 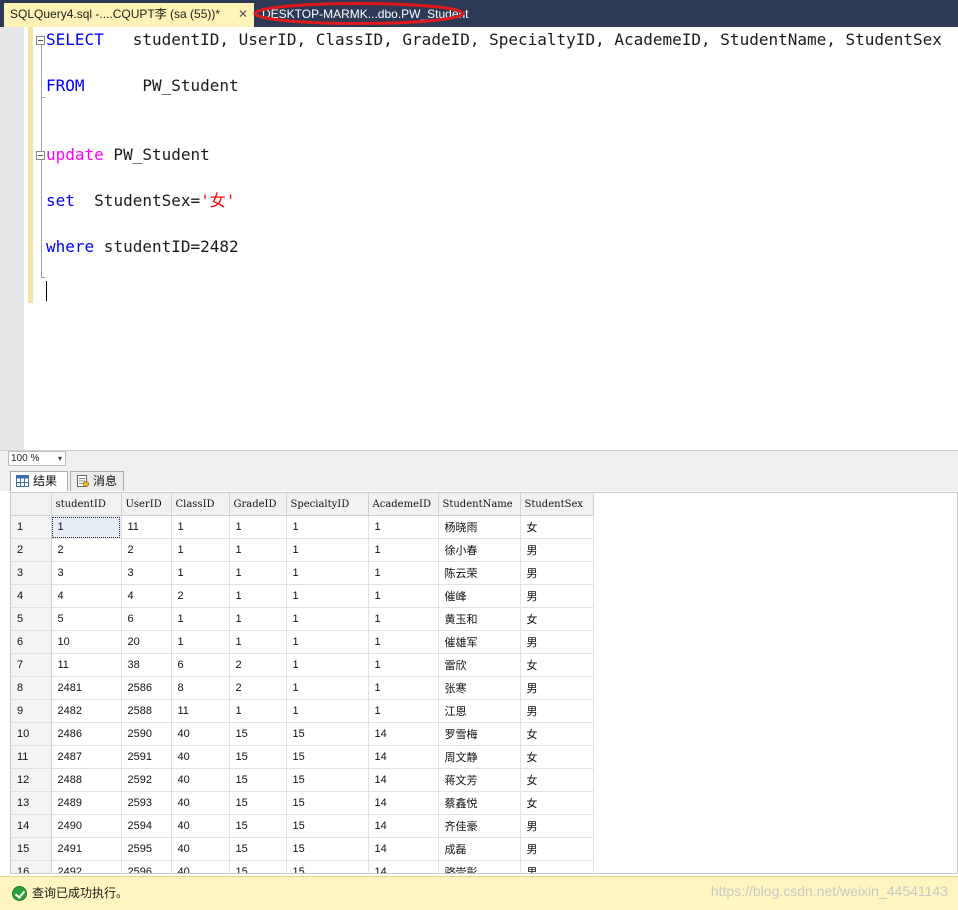 What do you see at coordinates (479, 849) in the screenshot?
I see `cell-studentname: 成磊` at bounding box center [479, 849].